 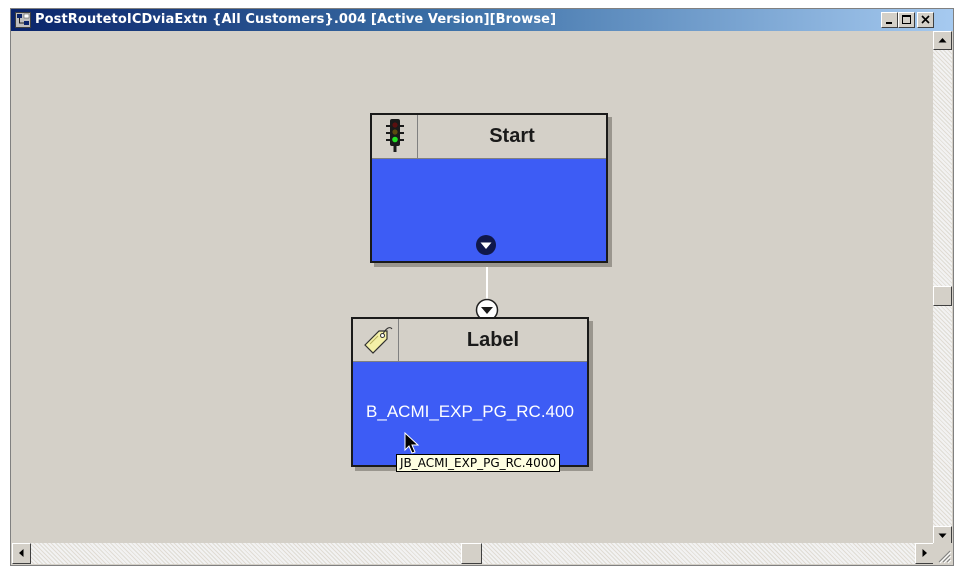 What do you see at coordinates (889, 23) in the screenshot?
I see `minimize-icon` at bounding box center [889, 23].